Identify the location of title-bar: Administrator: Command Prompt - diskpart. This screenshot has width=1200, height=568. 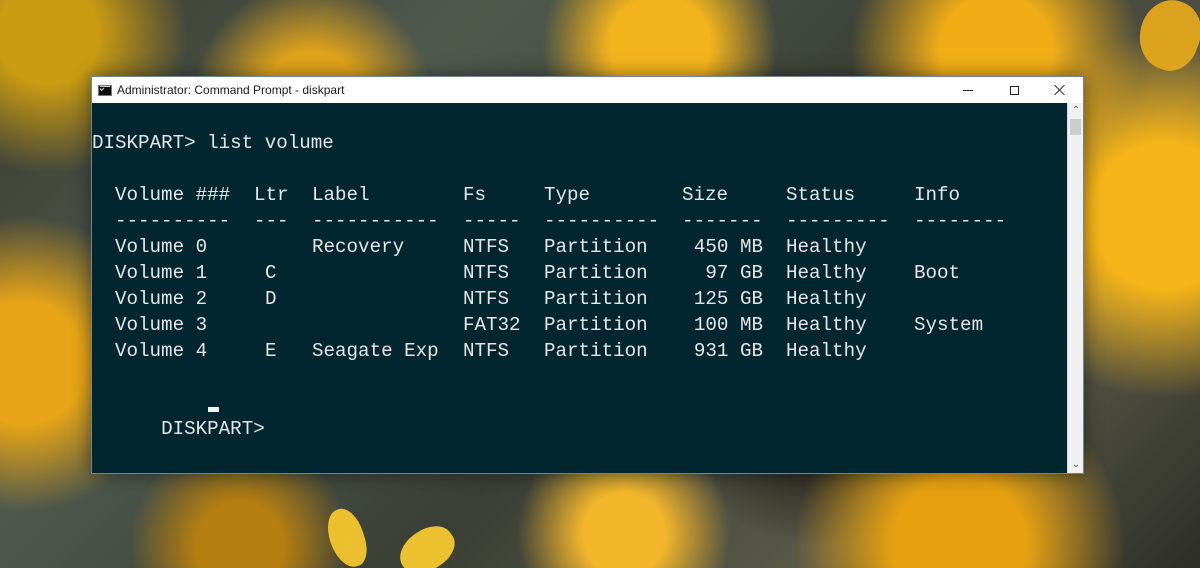
(587, 90).